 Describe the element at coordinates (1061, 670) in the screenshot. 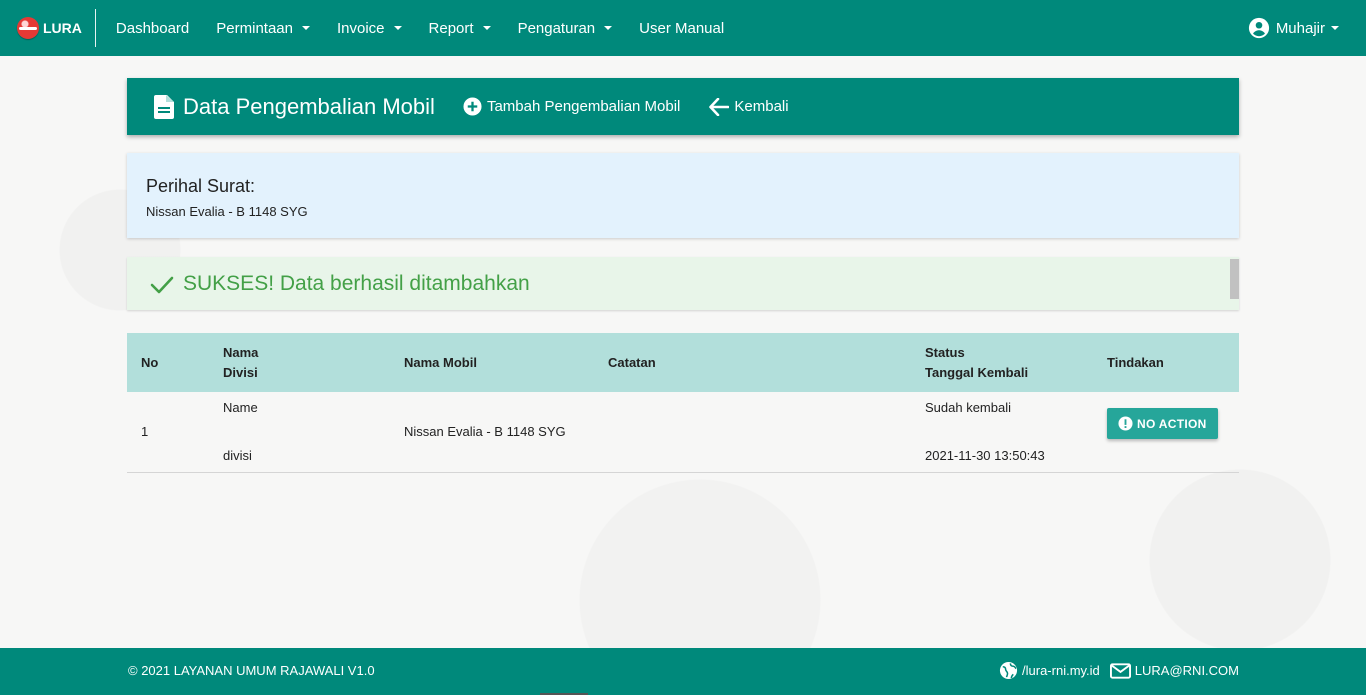

I see `footer-website: /lura-rni.my.id` at that location.